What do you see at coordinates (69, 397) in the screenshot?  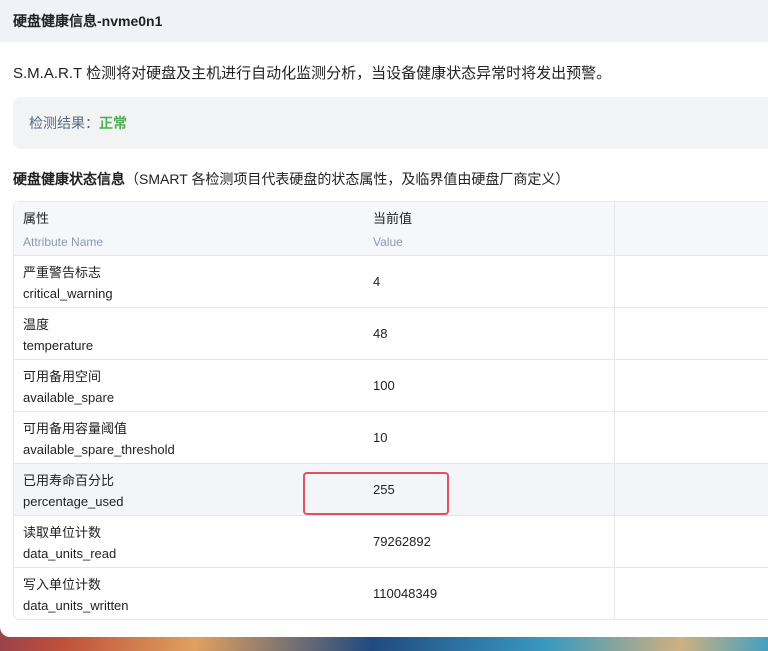 I see `attr-name: available_spare` at bounding box center [69, 397].